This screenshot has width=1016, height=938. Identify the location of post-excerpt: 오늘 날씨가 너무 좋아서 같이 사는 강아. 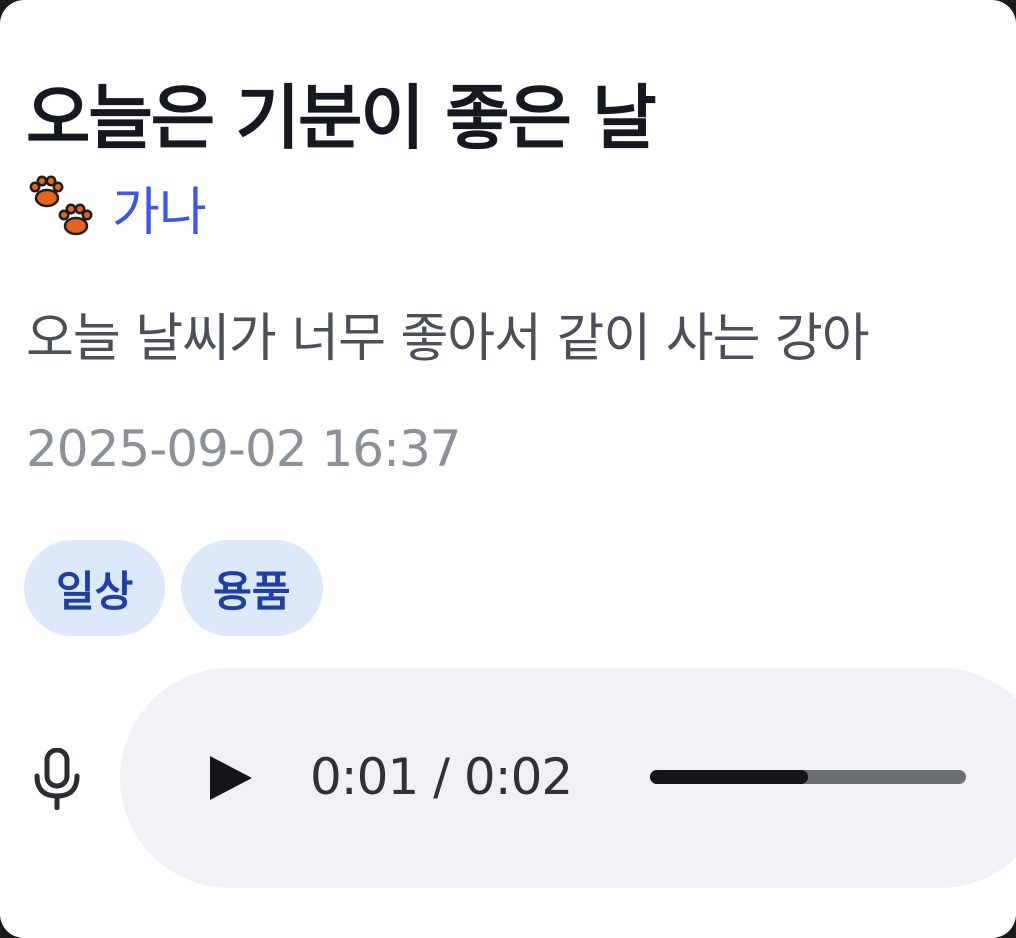
(448, 339).